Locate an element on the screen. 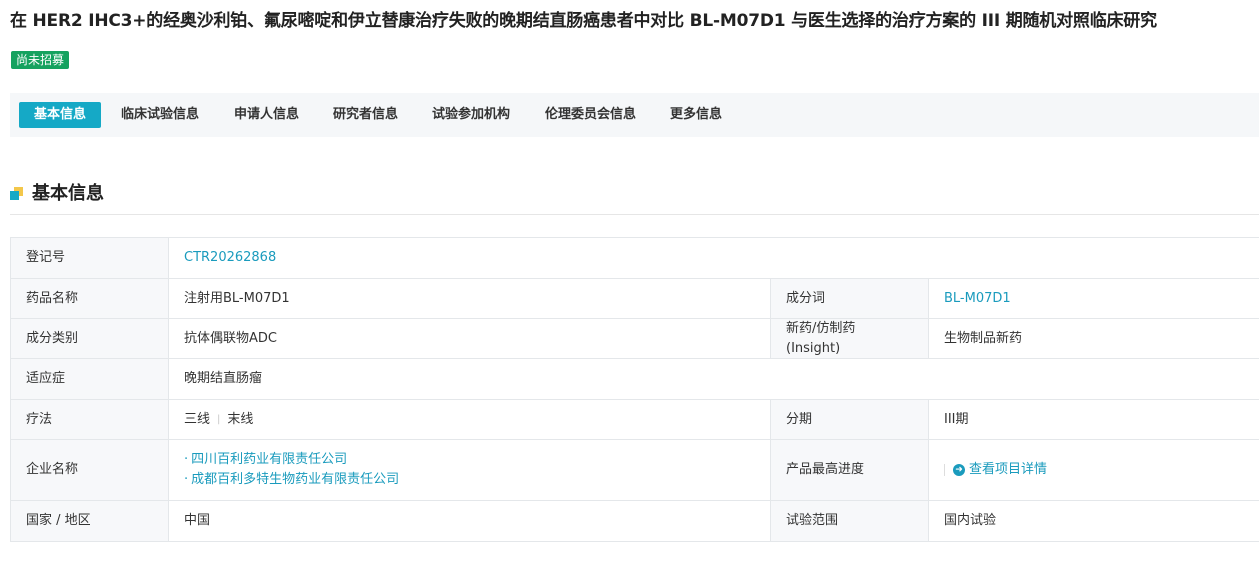 Image resolution: width=1259 pixels, height=562 pixels. section-squares-icon is located at coordinates (17, 194).